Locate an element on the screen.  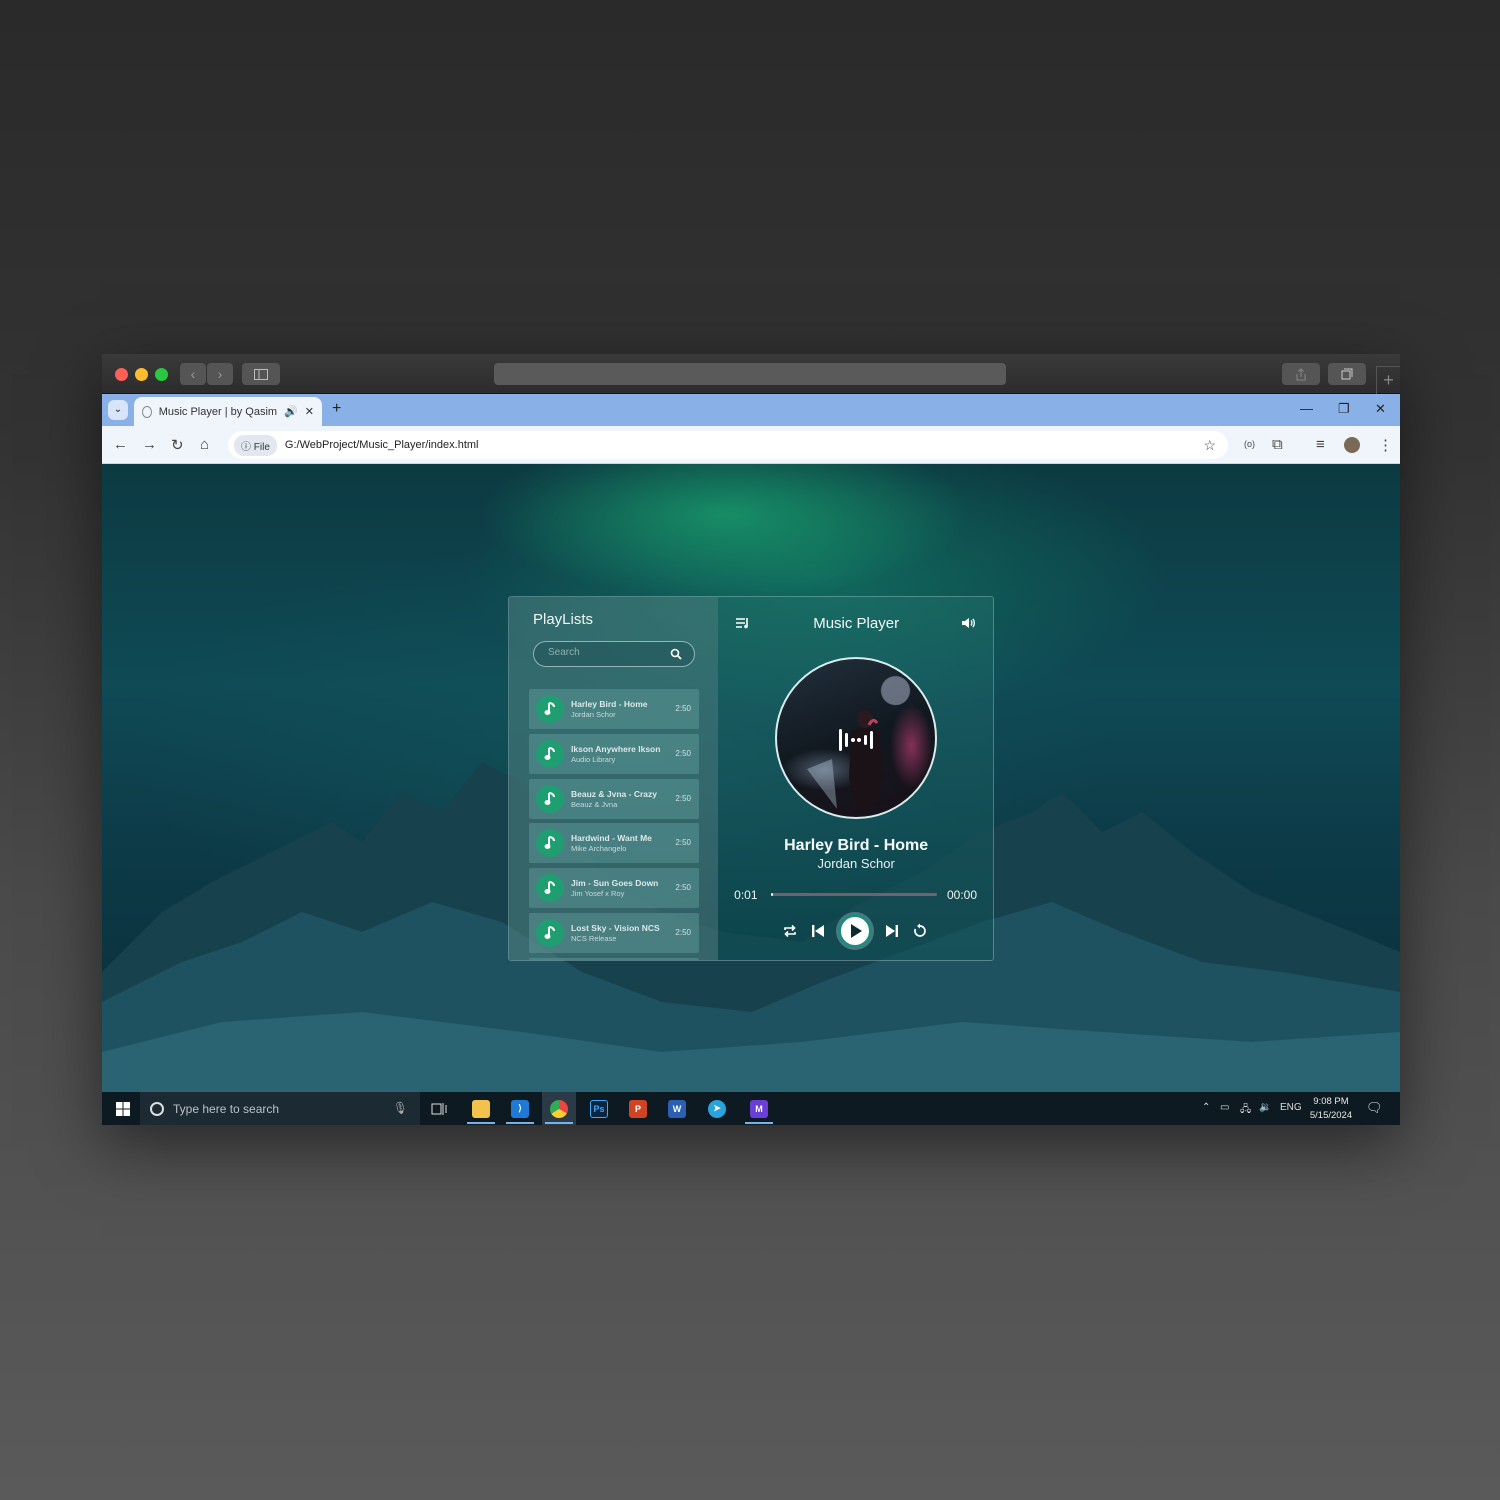
playlist-item: Ikson Anywhere Ikson Audio Library 2:50 is located at coordinates (614, 753).